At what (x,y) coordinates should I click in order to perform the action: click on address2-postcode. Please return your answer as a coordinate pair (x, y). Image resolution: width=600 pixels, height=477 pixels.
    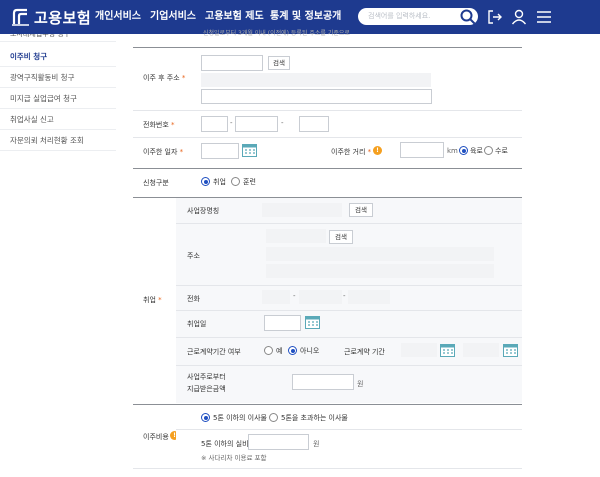
    Looking at the image, I should click on (296, 236).